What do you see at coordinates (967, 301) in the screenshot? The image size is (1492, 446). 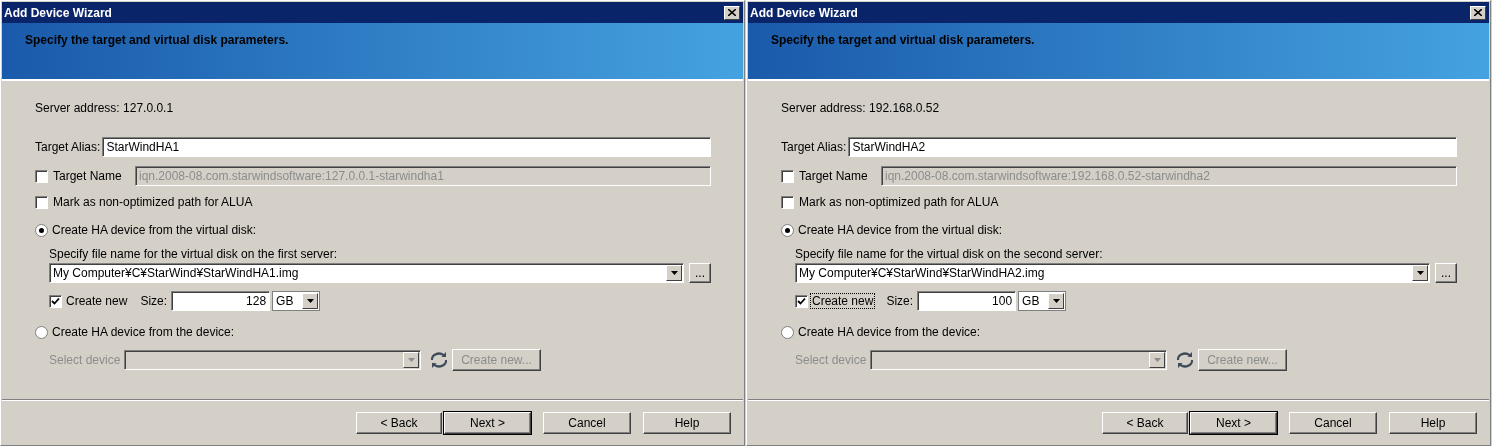 I see `size-input-field: 100` at bounding box center [967, 301].